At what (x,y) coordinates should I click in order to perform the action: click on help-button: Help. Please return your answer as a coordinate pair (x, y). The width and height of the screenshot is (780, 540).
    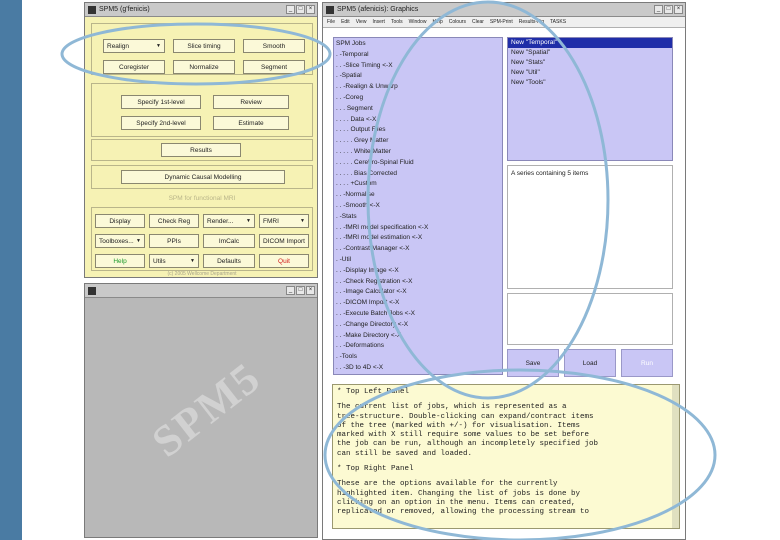
    Looking at the image, I should click on (120, 261).